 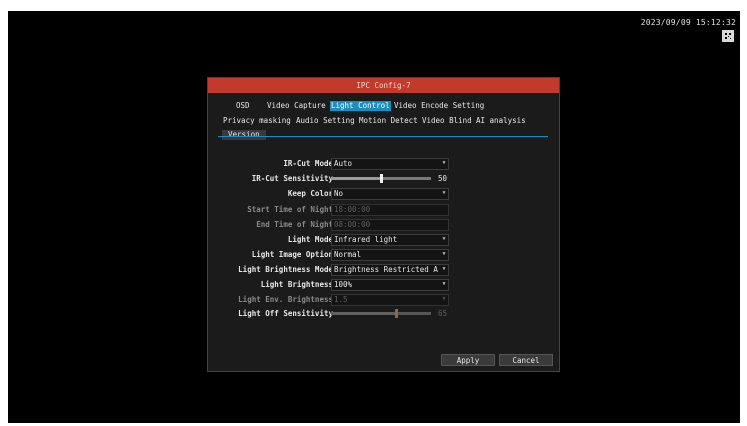 I want to click on tab-video-capture: Video Capture, so click(x=296, y=106).